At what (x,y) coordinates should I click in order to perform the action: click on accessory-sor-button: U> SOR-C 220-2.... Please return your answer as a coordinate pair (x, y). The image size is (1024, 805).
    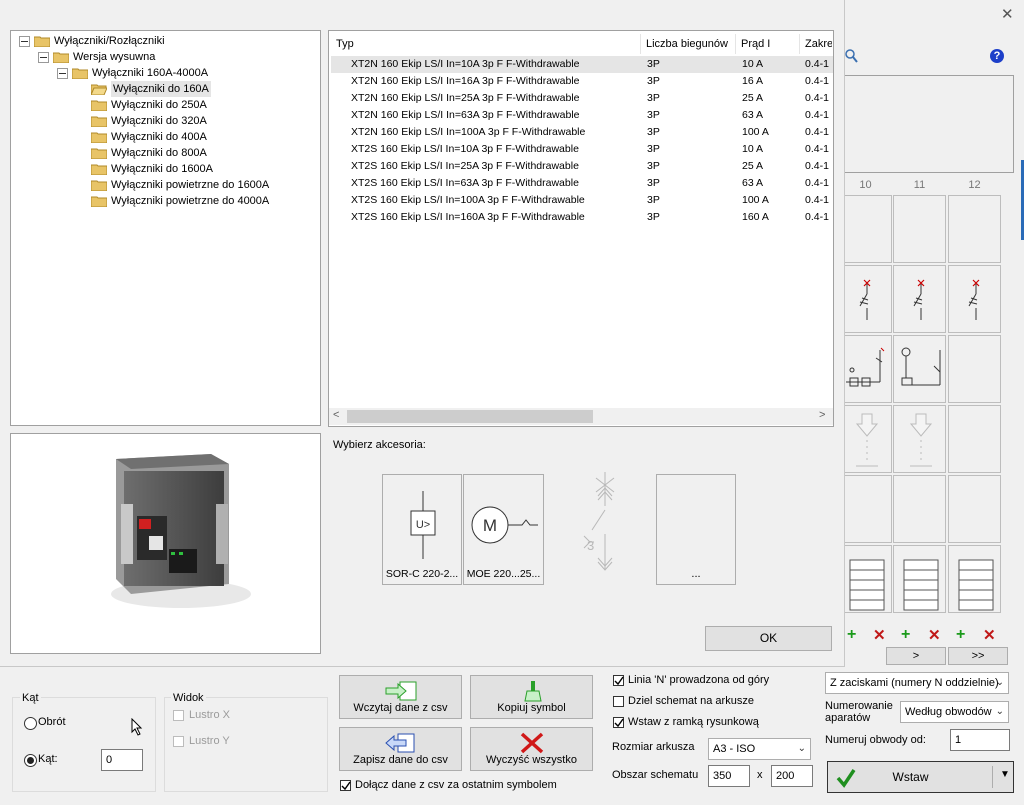
    Looking at the image, I should click on (422, 529).